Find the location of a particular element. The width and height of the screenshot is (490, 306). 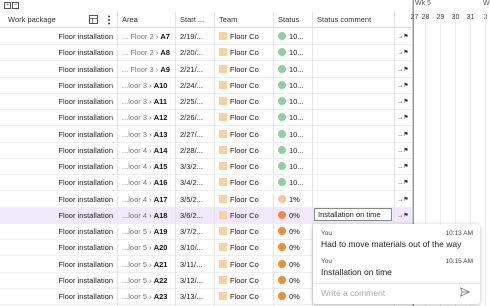

area-cell: ...loor 3 › A11 is located at coordinates (146, 102).